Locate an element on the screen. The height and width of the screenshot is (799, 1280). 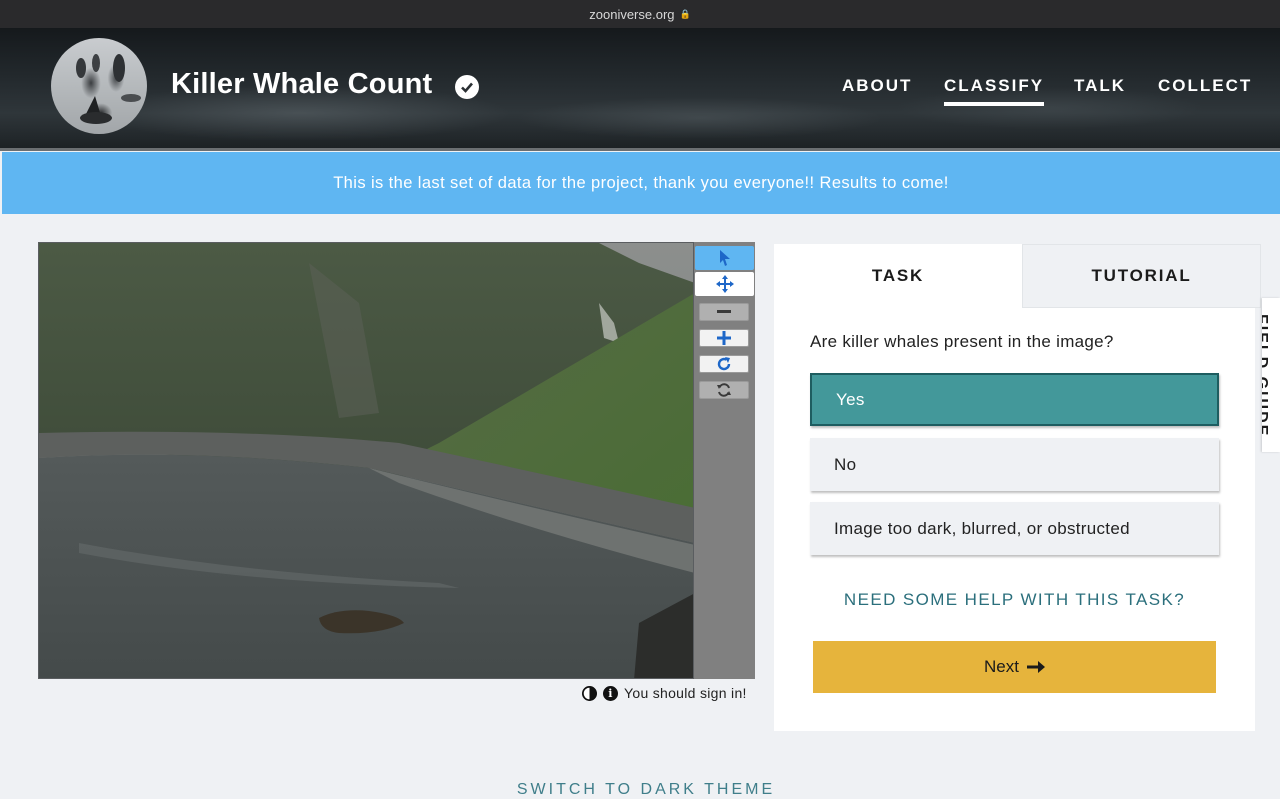
zoom-in-icon is located at coordinates (724, 338).